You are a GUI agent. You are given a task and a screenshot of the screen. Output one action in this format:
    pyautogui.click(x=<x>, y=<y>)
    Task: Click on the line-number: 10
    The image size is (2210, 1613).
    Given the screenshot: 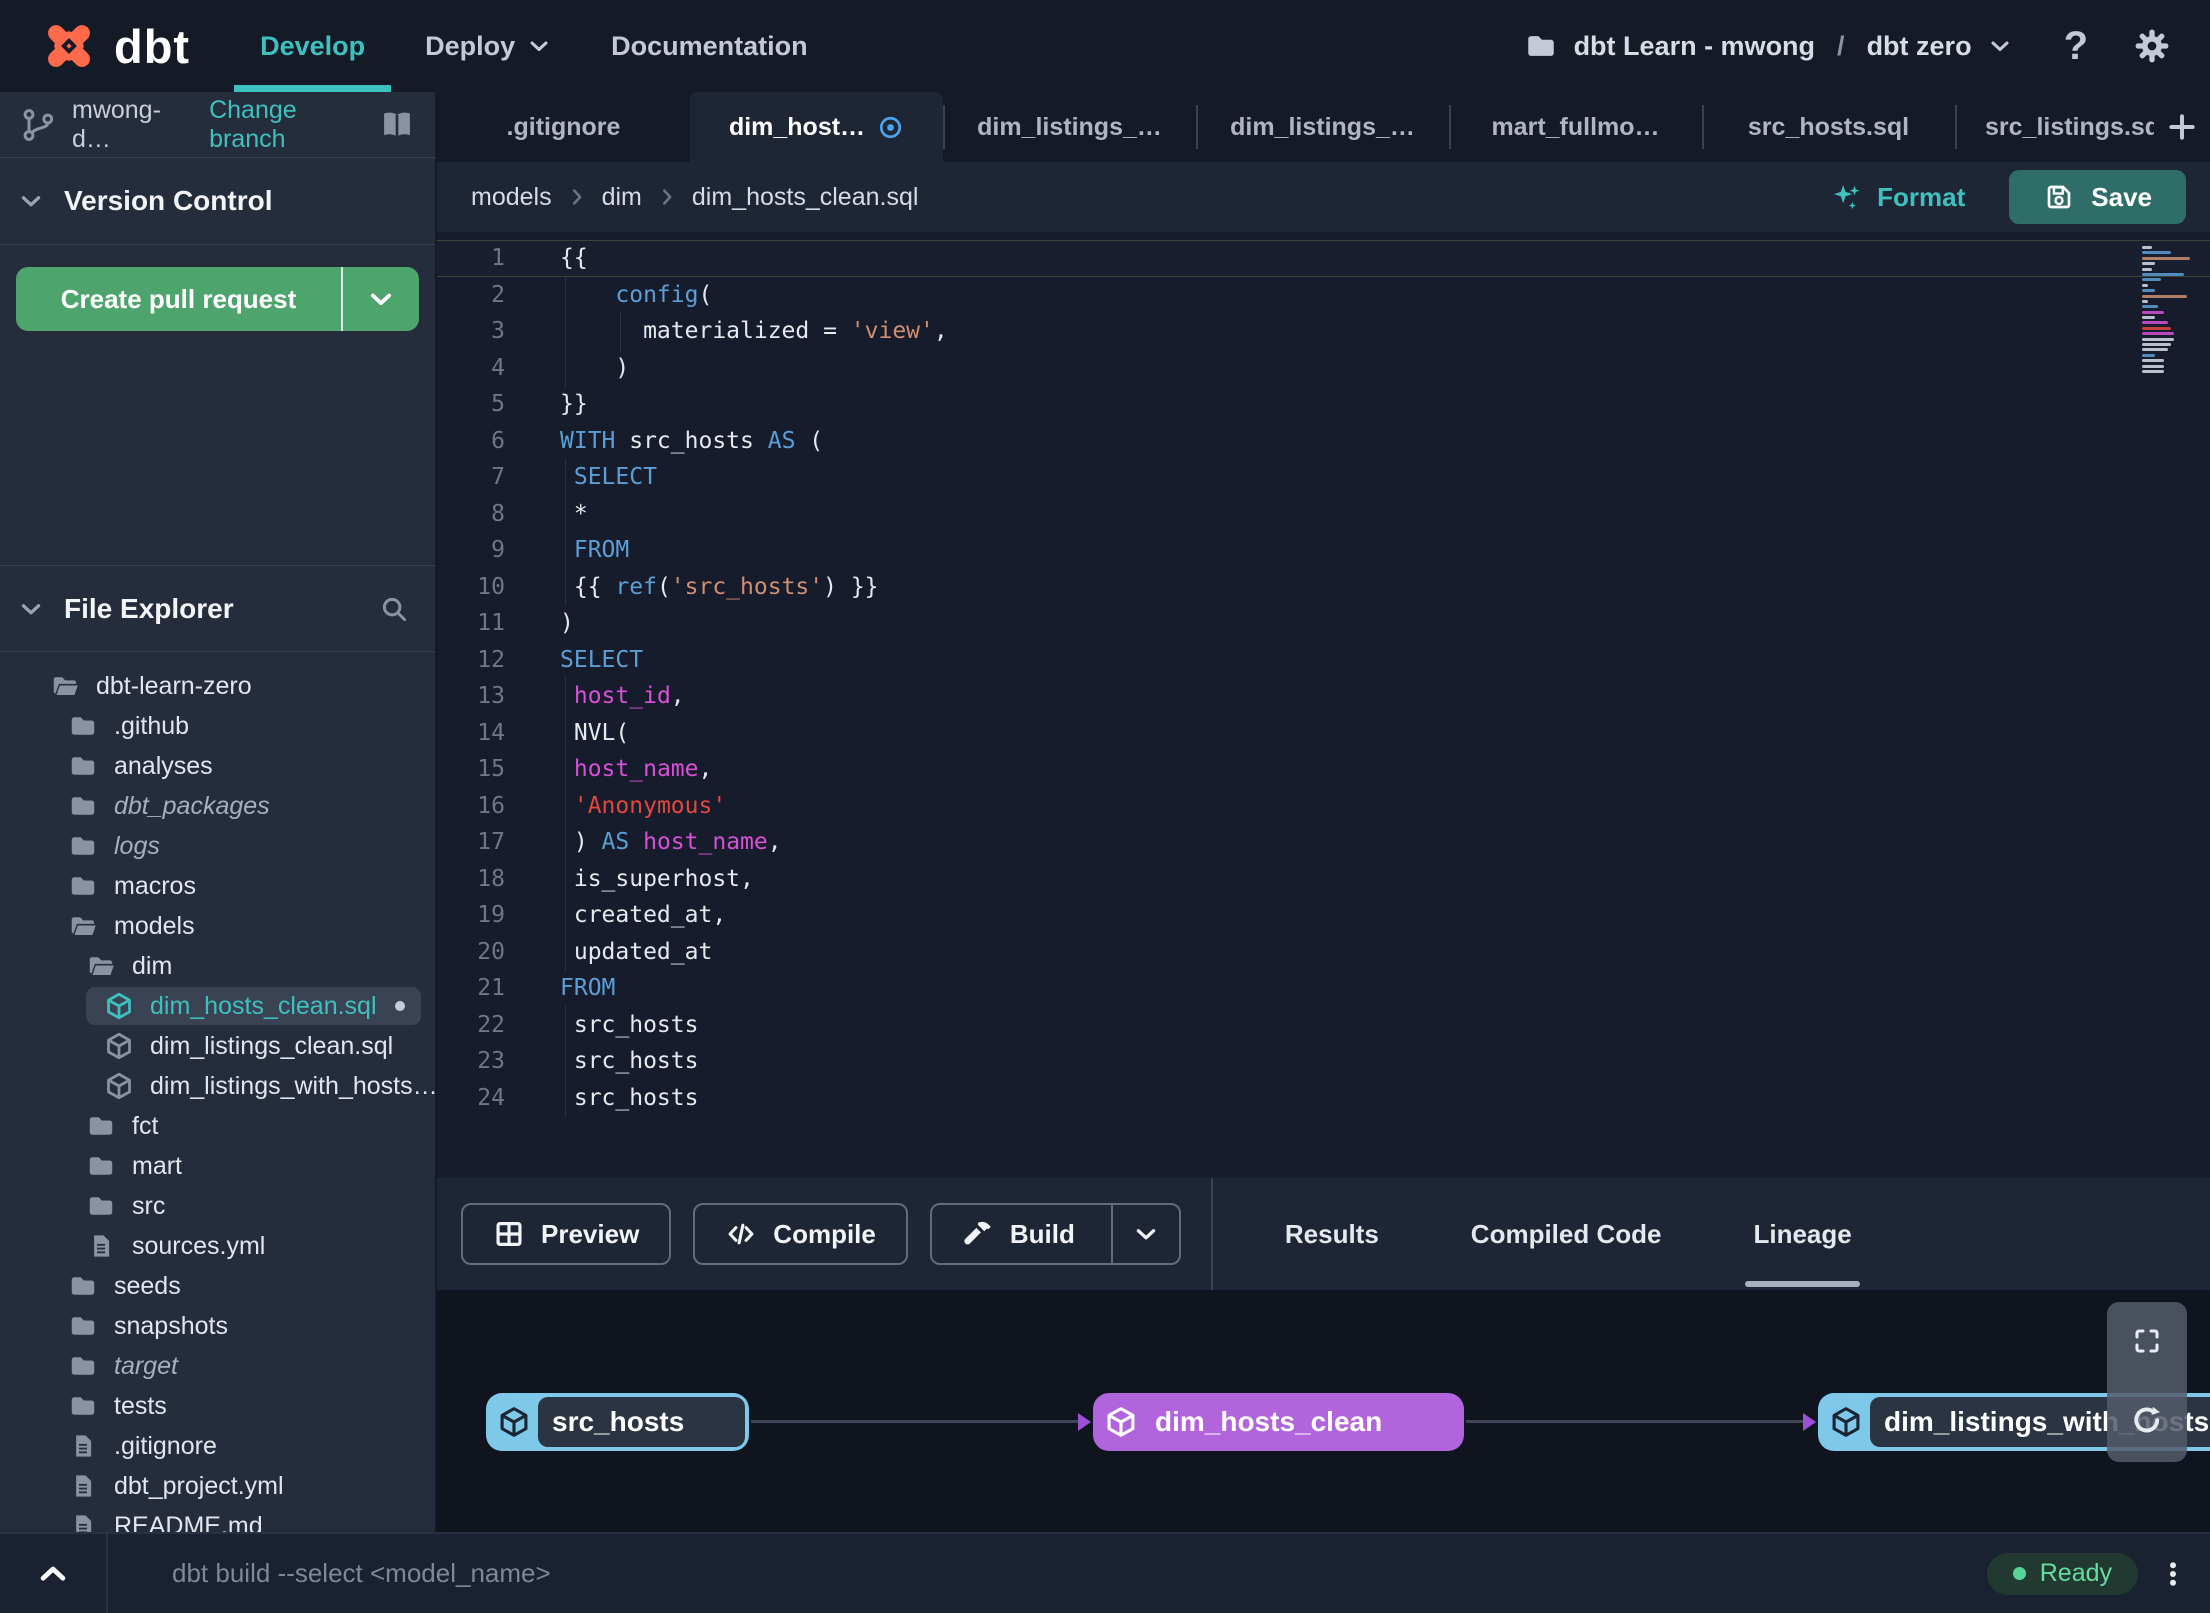 What is the action you would take?
    pyautogui.click(x=491, y=586)
    